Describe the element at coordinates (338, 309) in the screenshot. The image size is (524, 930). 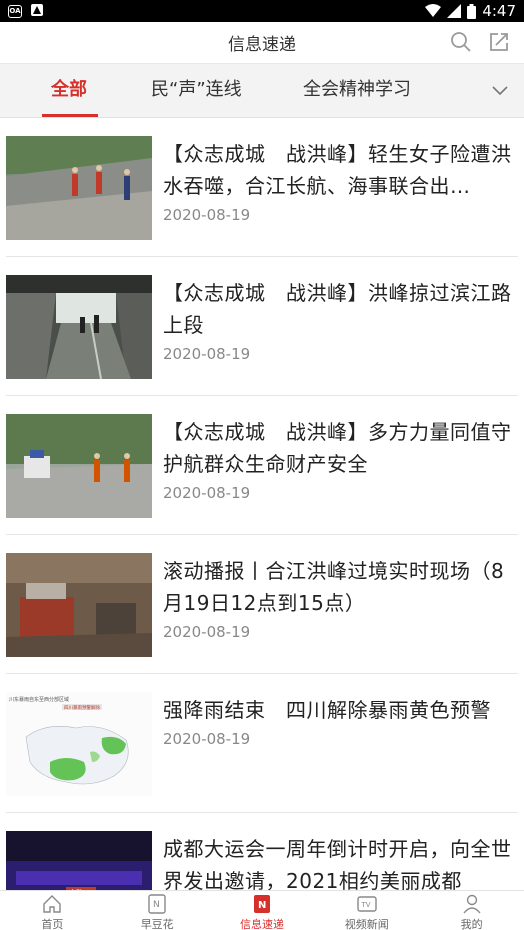
I see `news-title: 【众志成城 战洪峰】洪峰掠过滨江路上段` at that location.